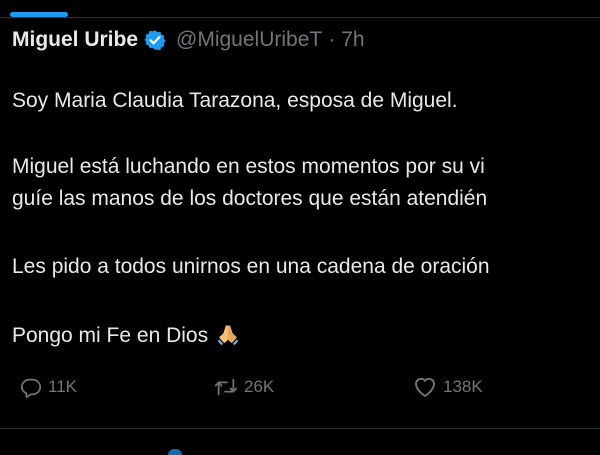 The width and height of the screenshot is (600, 455). What do you see at coordinates (31, 388) in the screenshot?
I see `reply-icon` at bounding box center [31, 388].